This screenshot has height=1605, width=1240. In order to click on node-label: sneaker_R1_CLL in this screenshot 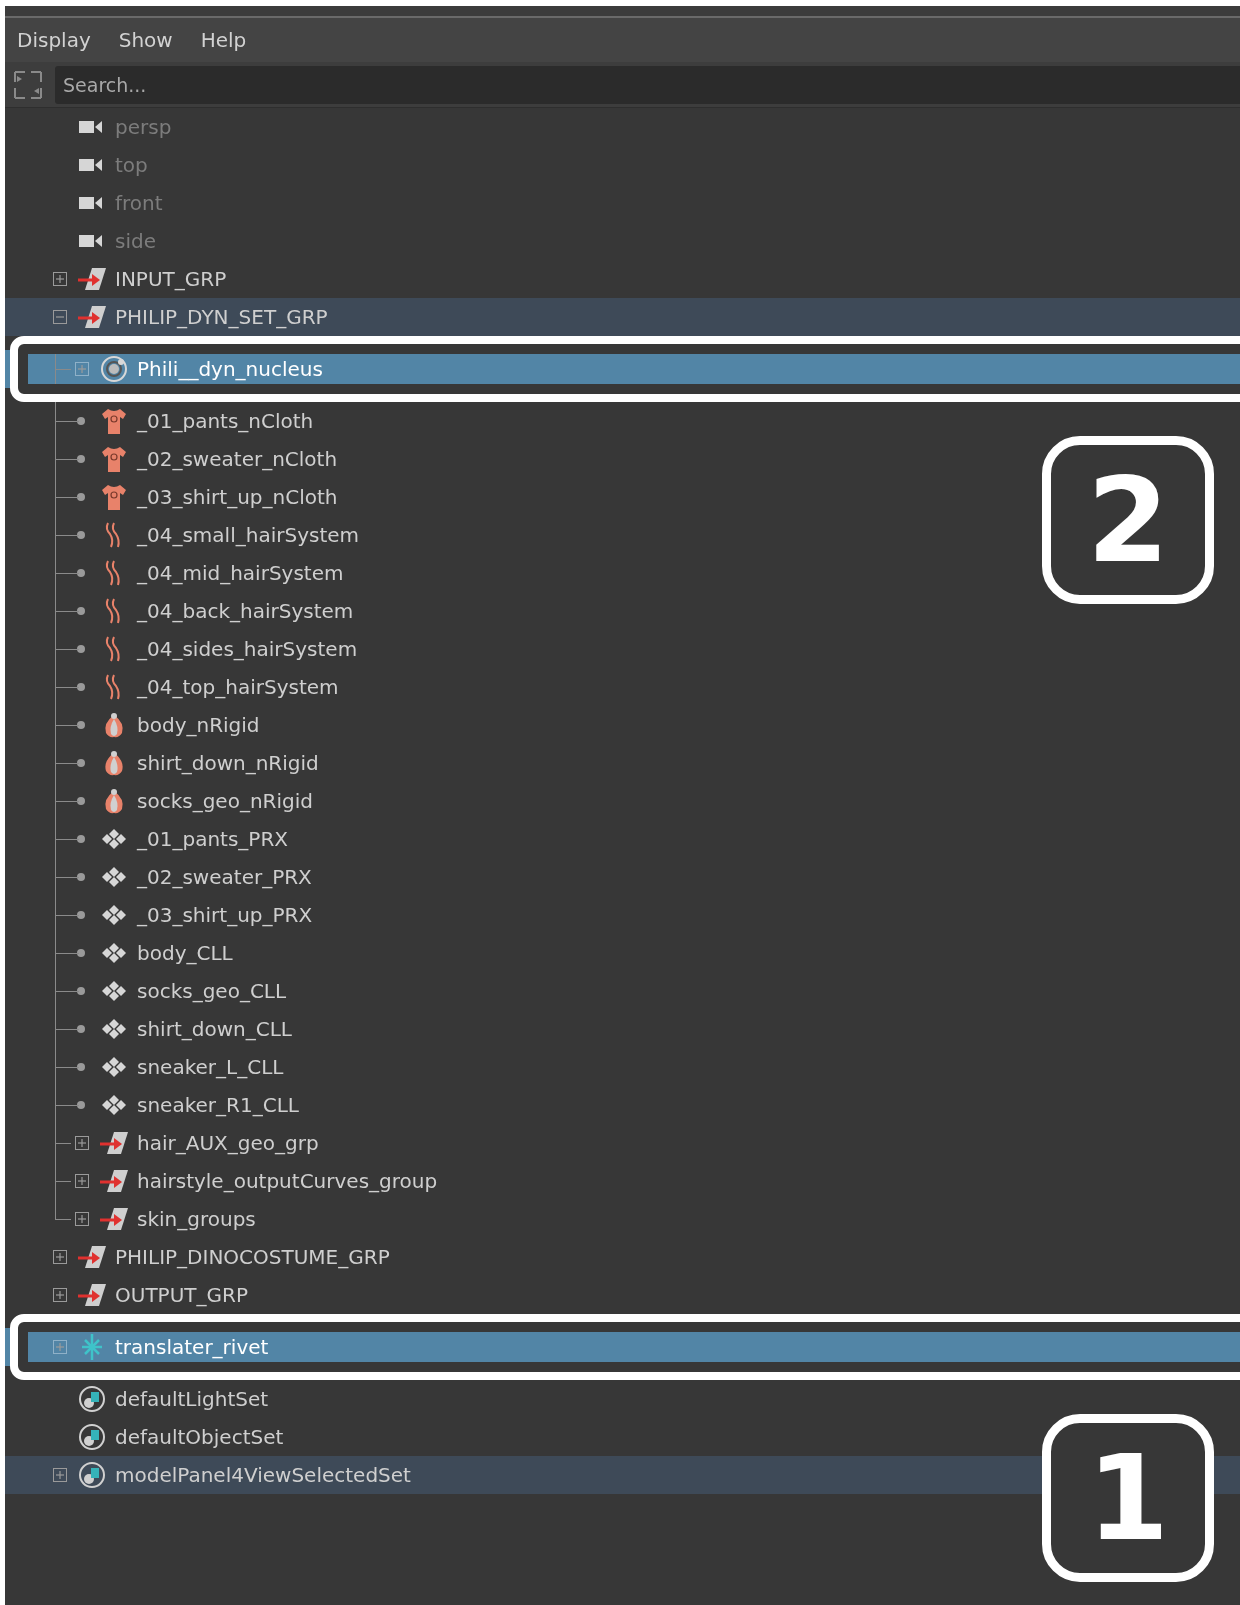, I will do `click(218, 1105)`.